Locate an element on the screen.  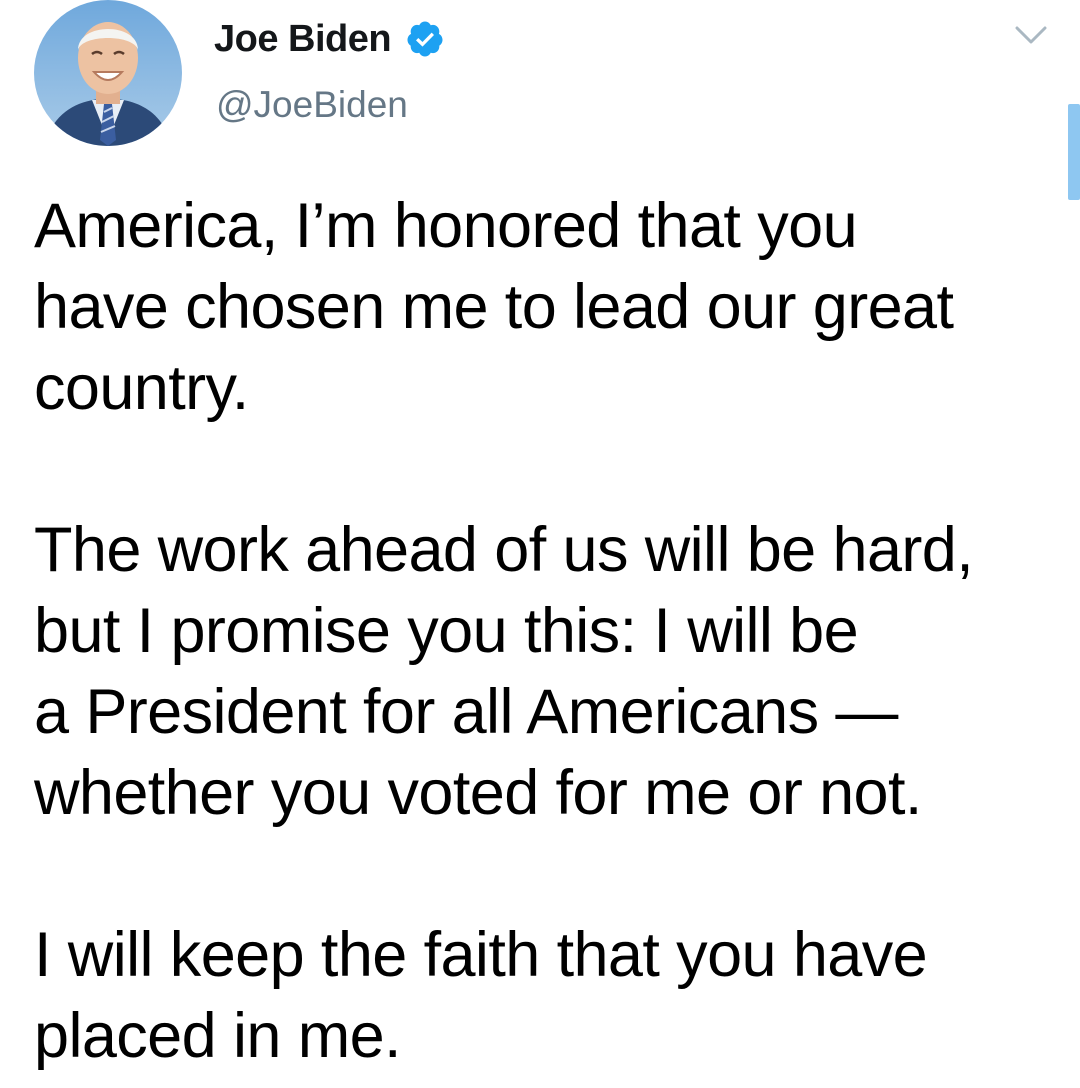
author-name-row: Joe Biden is located at coordinates (329, 39).